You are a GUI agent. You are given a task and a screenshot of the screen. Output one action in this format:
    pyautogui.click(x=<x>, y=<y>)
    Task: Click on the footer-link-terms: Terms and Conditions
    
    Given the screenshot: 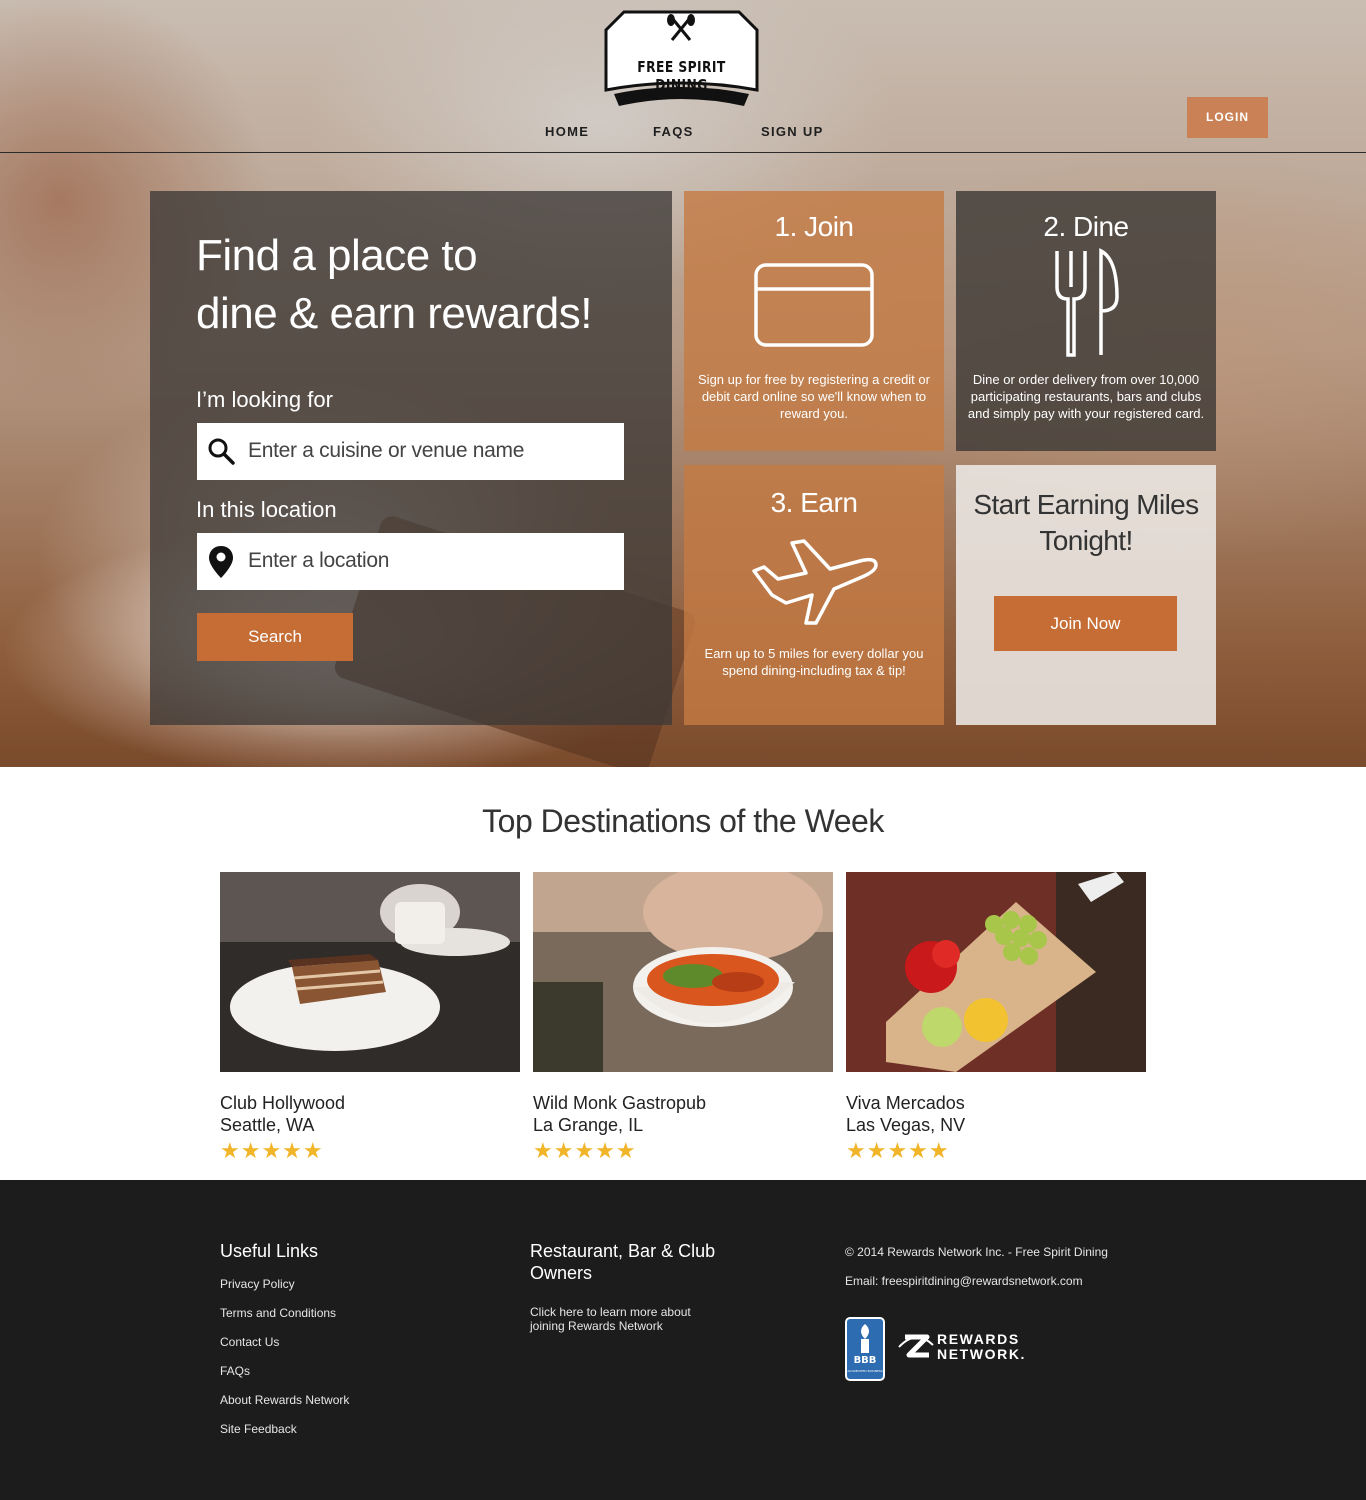 What is the action you would take?
    pyautogui.click(x=284, y=1313)
    